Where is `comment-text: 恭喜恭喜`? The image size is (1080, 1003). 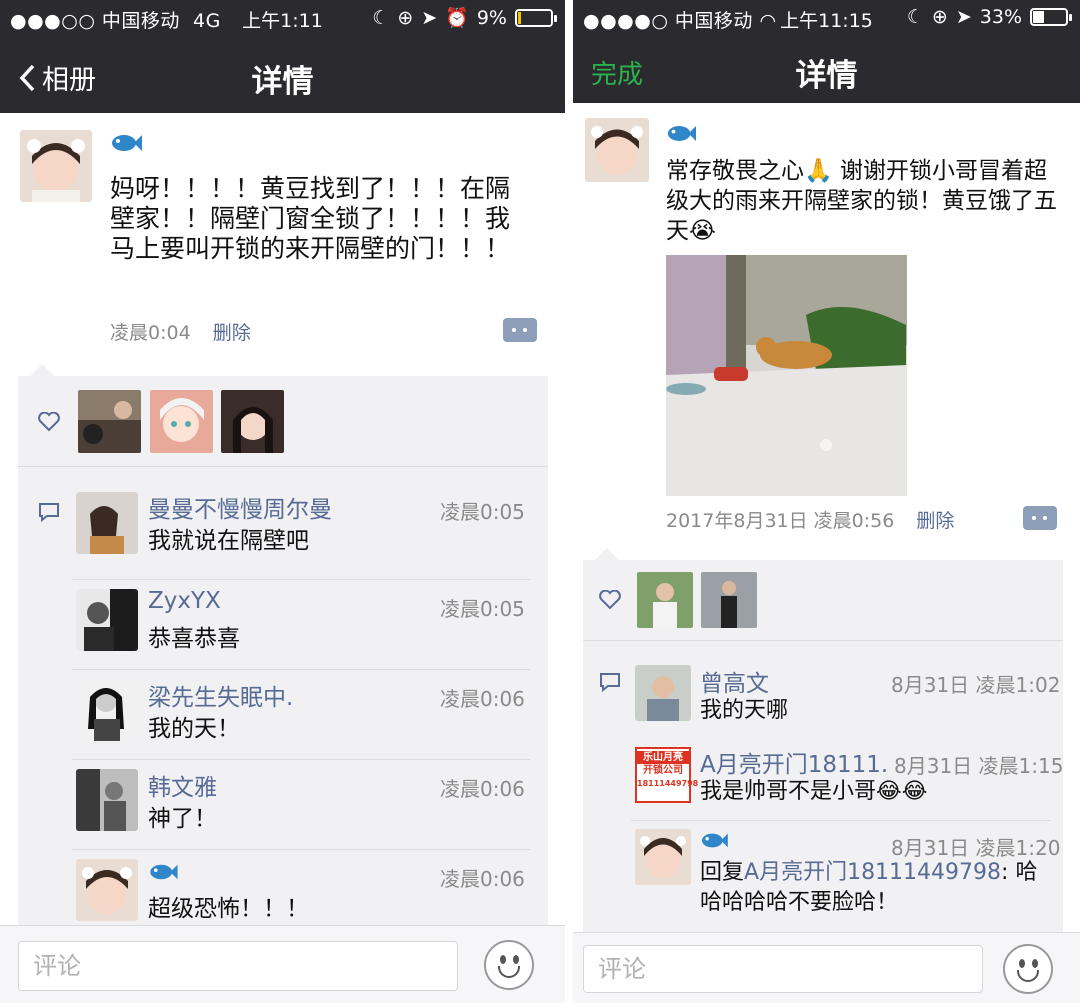
comment-text: 恭喜恭喜 is located at coordinates (194, 639).